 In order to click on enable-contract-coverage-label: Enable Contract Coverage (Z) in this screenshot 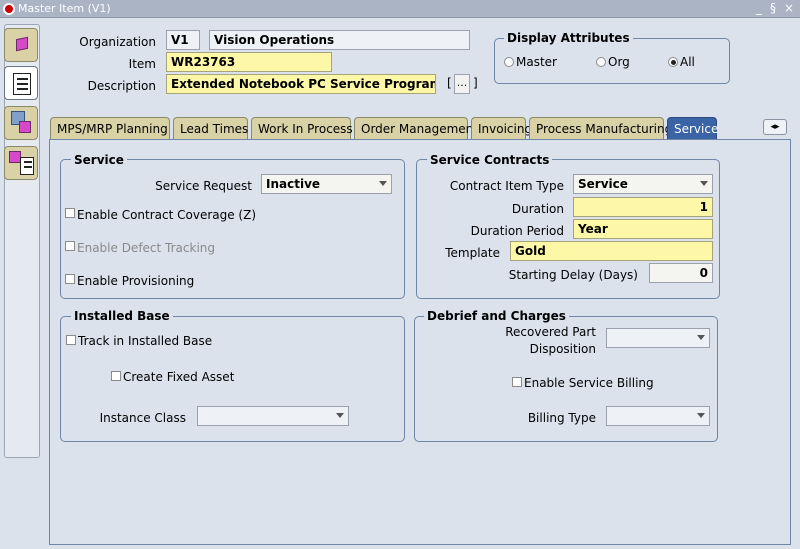, I will do `click(167, 215)`.